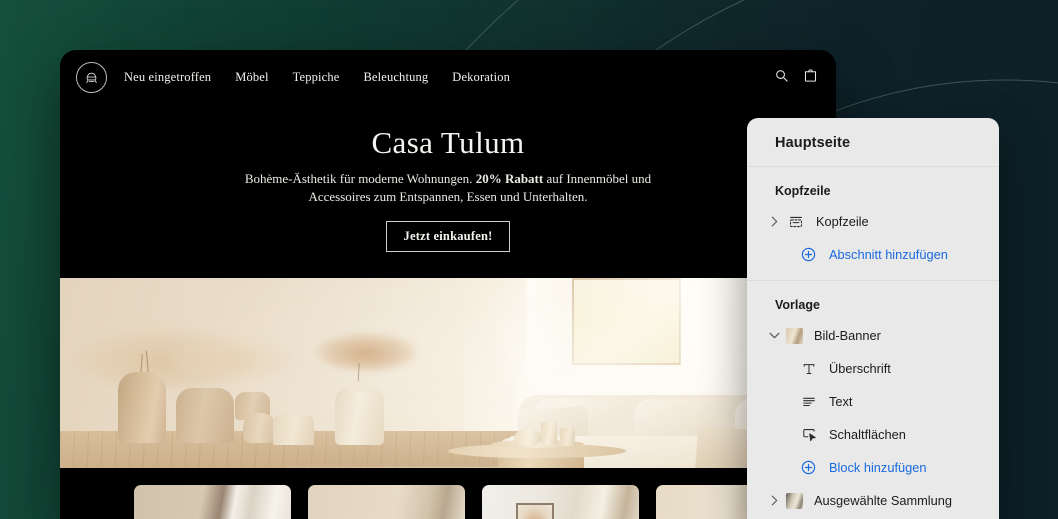  I want to click on product-card-strip, so click(448, 493).